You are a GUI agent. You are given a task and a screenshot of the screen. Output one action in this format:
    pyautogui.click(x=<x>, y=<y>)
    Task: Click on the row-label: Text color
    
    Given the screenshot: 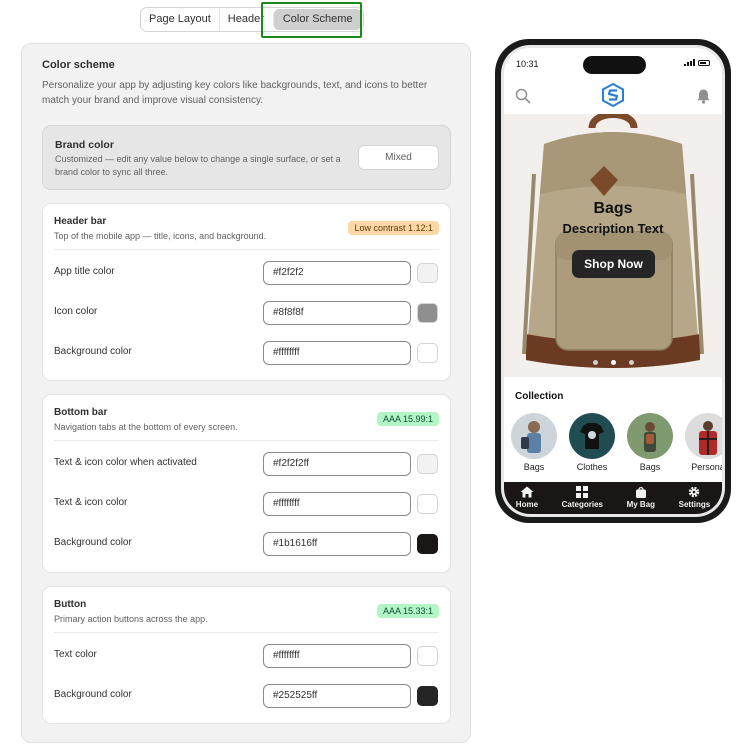 What is the action you would take?
    pyautogui.click(x=75, y=654)
    